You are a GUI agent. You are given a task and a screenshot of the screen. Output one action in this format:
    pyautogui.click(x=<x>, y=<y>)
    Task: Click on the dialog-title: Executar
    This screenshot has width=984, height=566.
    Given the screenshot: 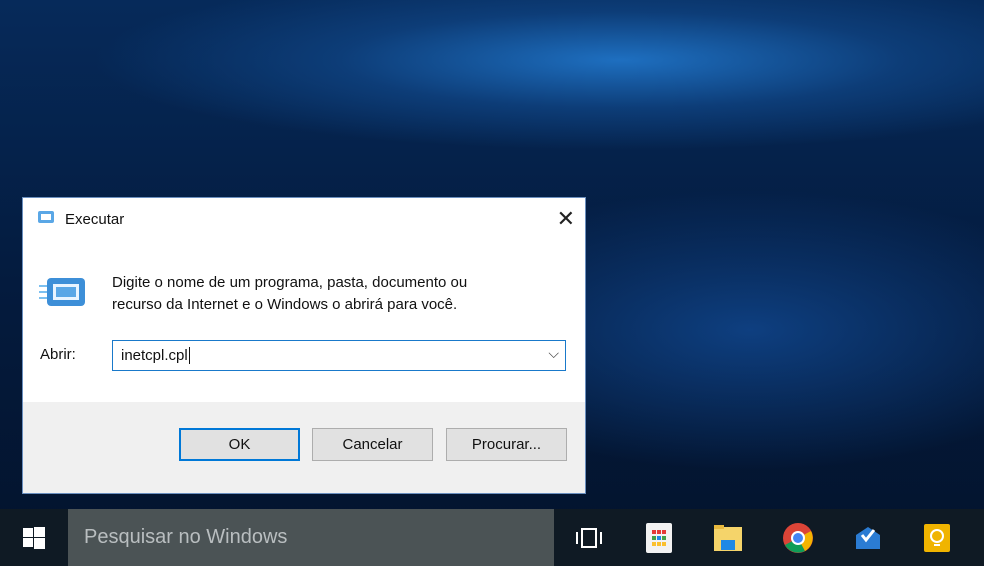 What is the action you would take?
    pyautogui.click(x=95, y=219)
    